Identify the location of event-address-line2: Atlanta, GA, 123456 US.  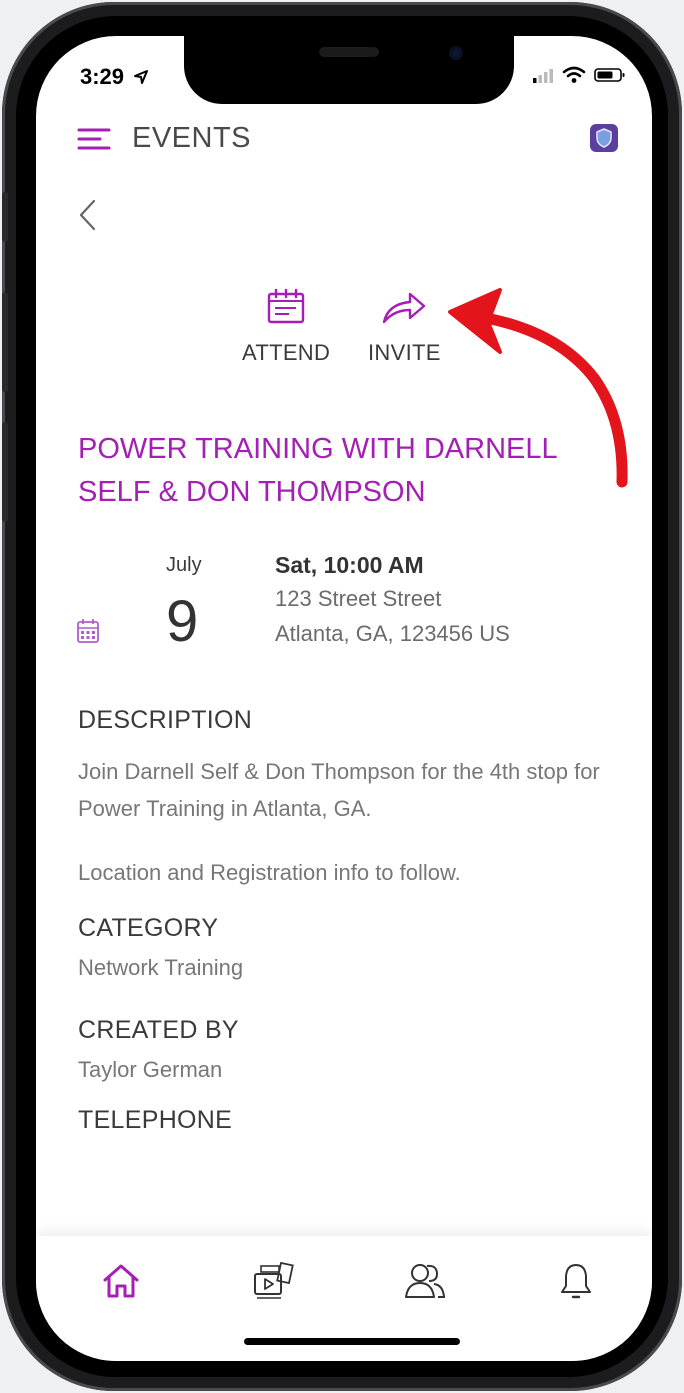
(392, 633).